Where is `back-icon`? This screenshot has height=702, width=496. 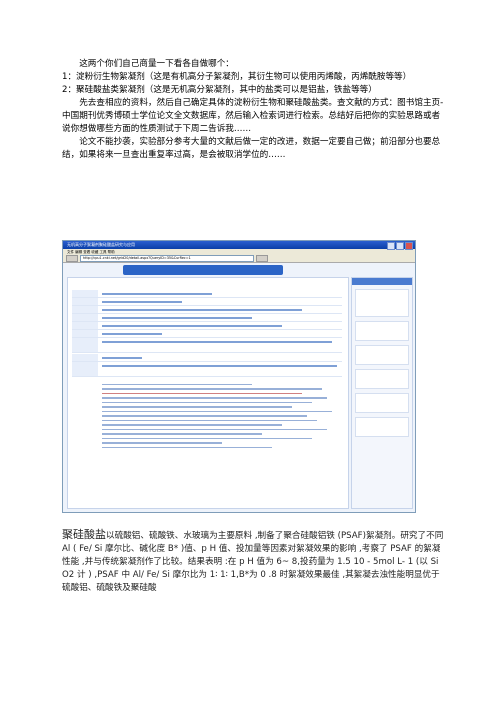
back-icon is located at coordinates (72, 258).